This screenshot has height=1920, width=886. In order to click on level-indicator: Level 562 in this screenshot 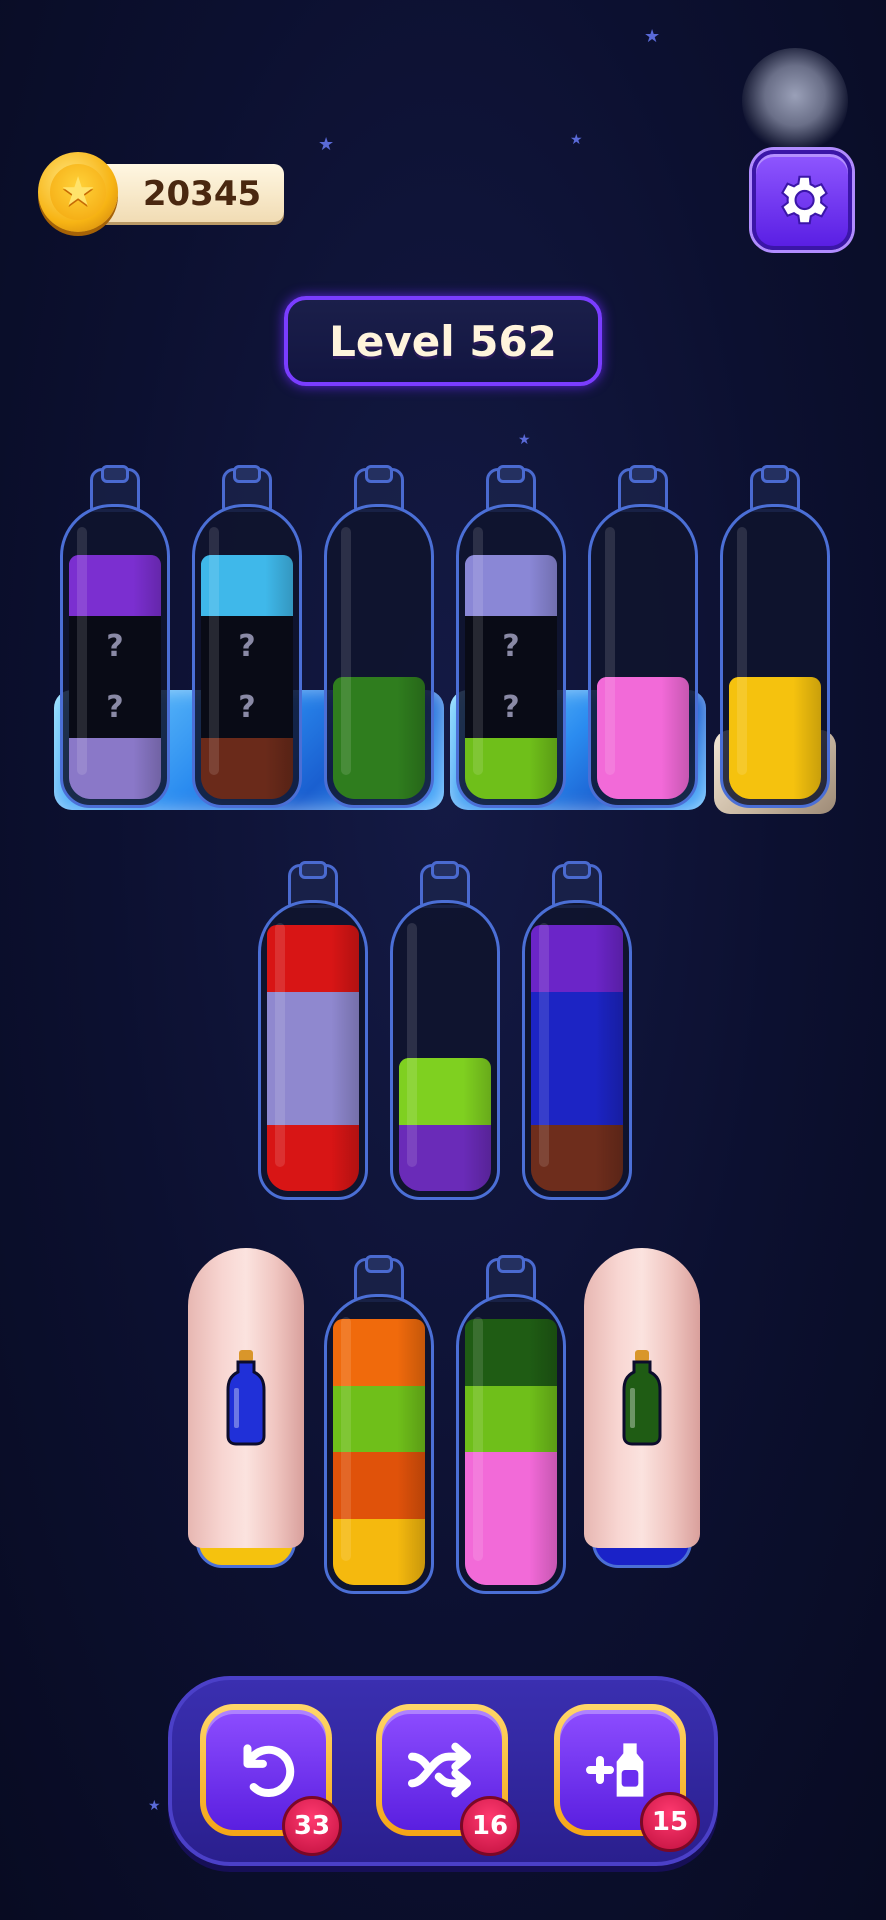, I will do `click(443, 341)`.